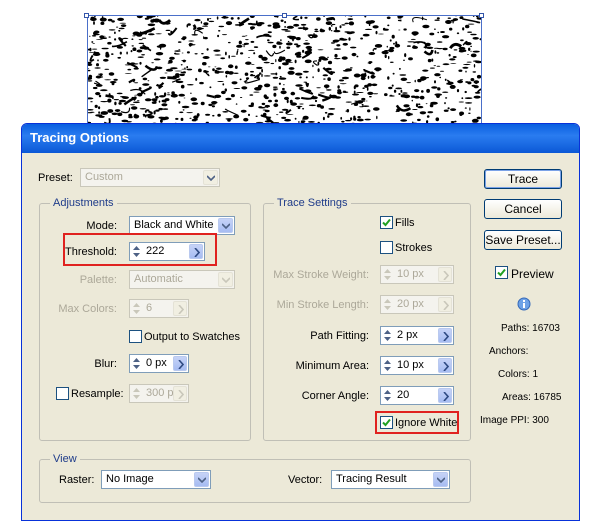  I want to click on blur-label: Blur:, so click(105, 364).